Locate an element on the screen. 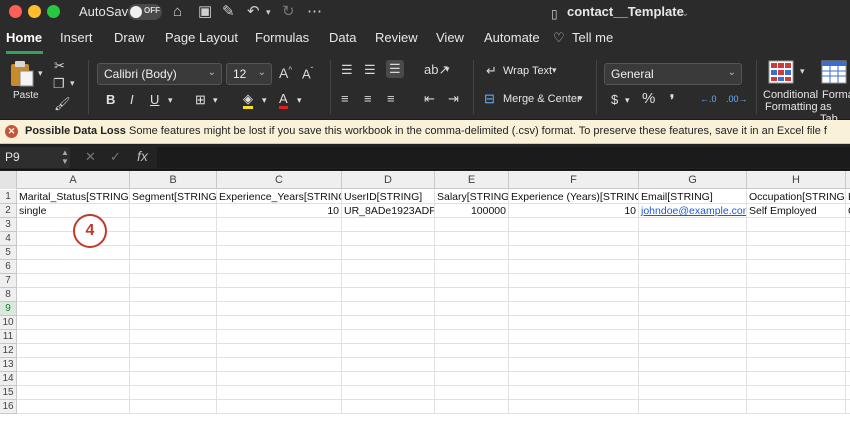 Image resolution: width=850 pixels, height=425 pixels. fill-color-dropdown-icon: ▾ is located at coordinates (264, 100).